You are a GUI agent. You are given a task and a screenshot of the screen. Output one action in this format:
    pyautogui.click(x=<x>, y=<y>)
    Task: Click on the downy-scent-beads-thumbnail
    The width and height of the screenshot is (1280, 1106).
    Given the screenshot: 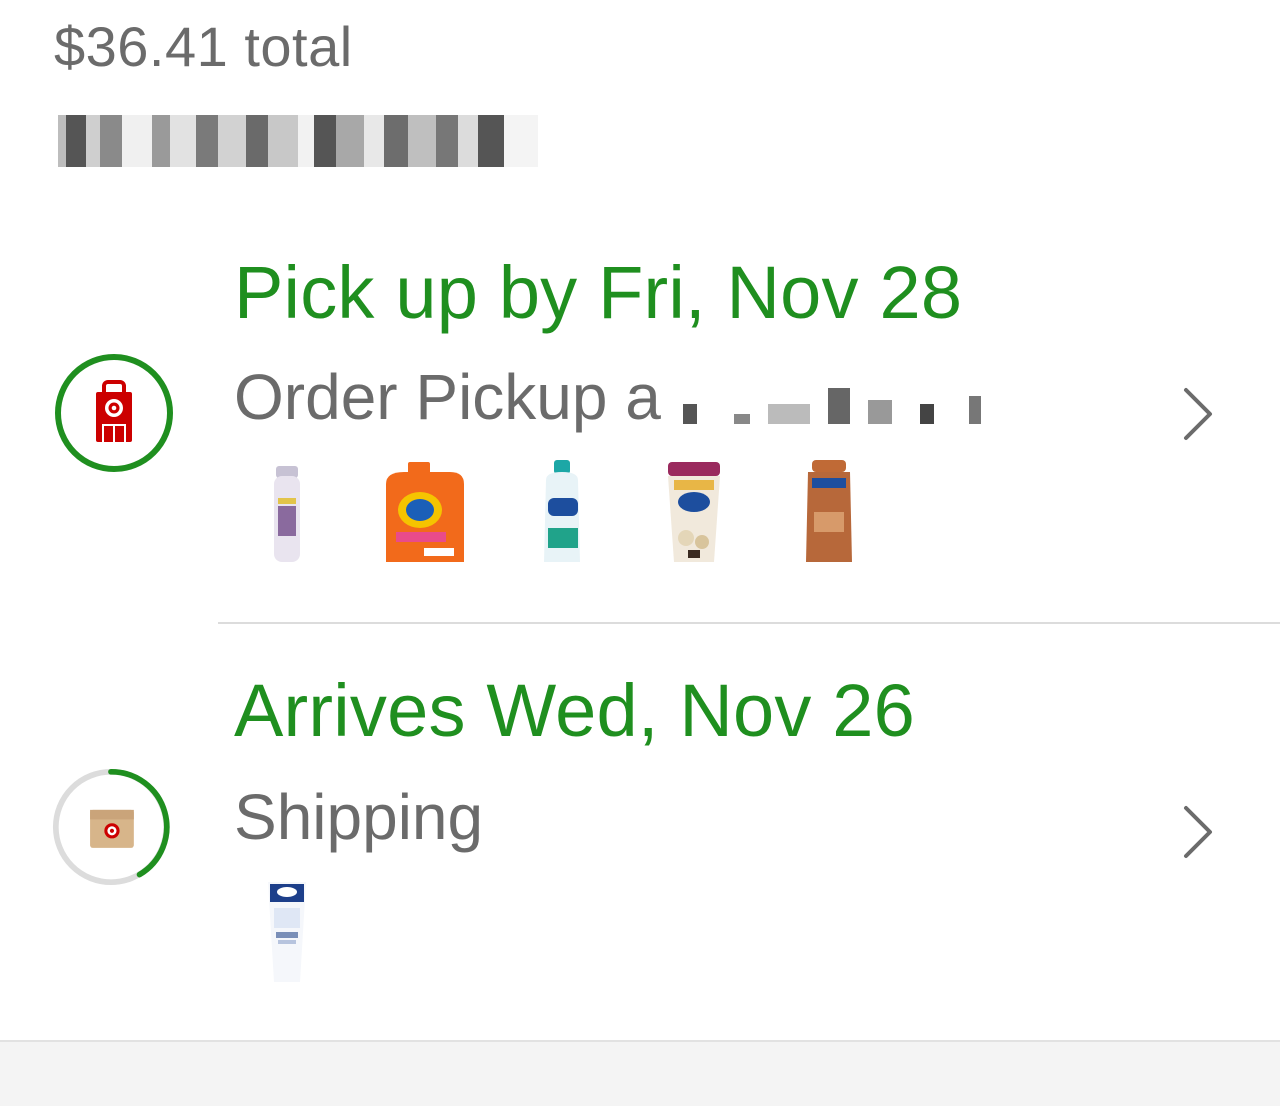 What is the action you would take?
    pyautogui.click(x=699, y=513)
    